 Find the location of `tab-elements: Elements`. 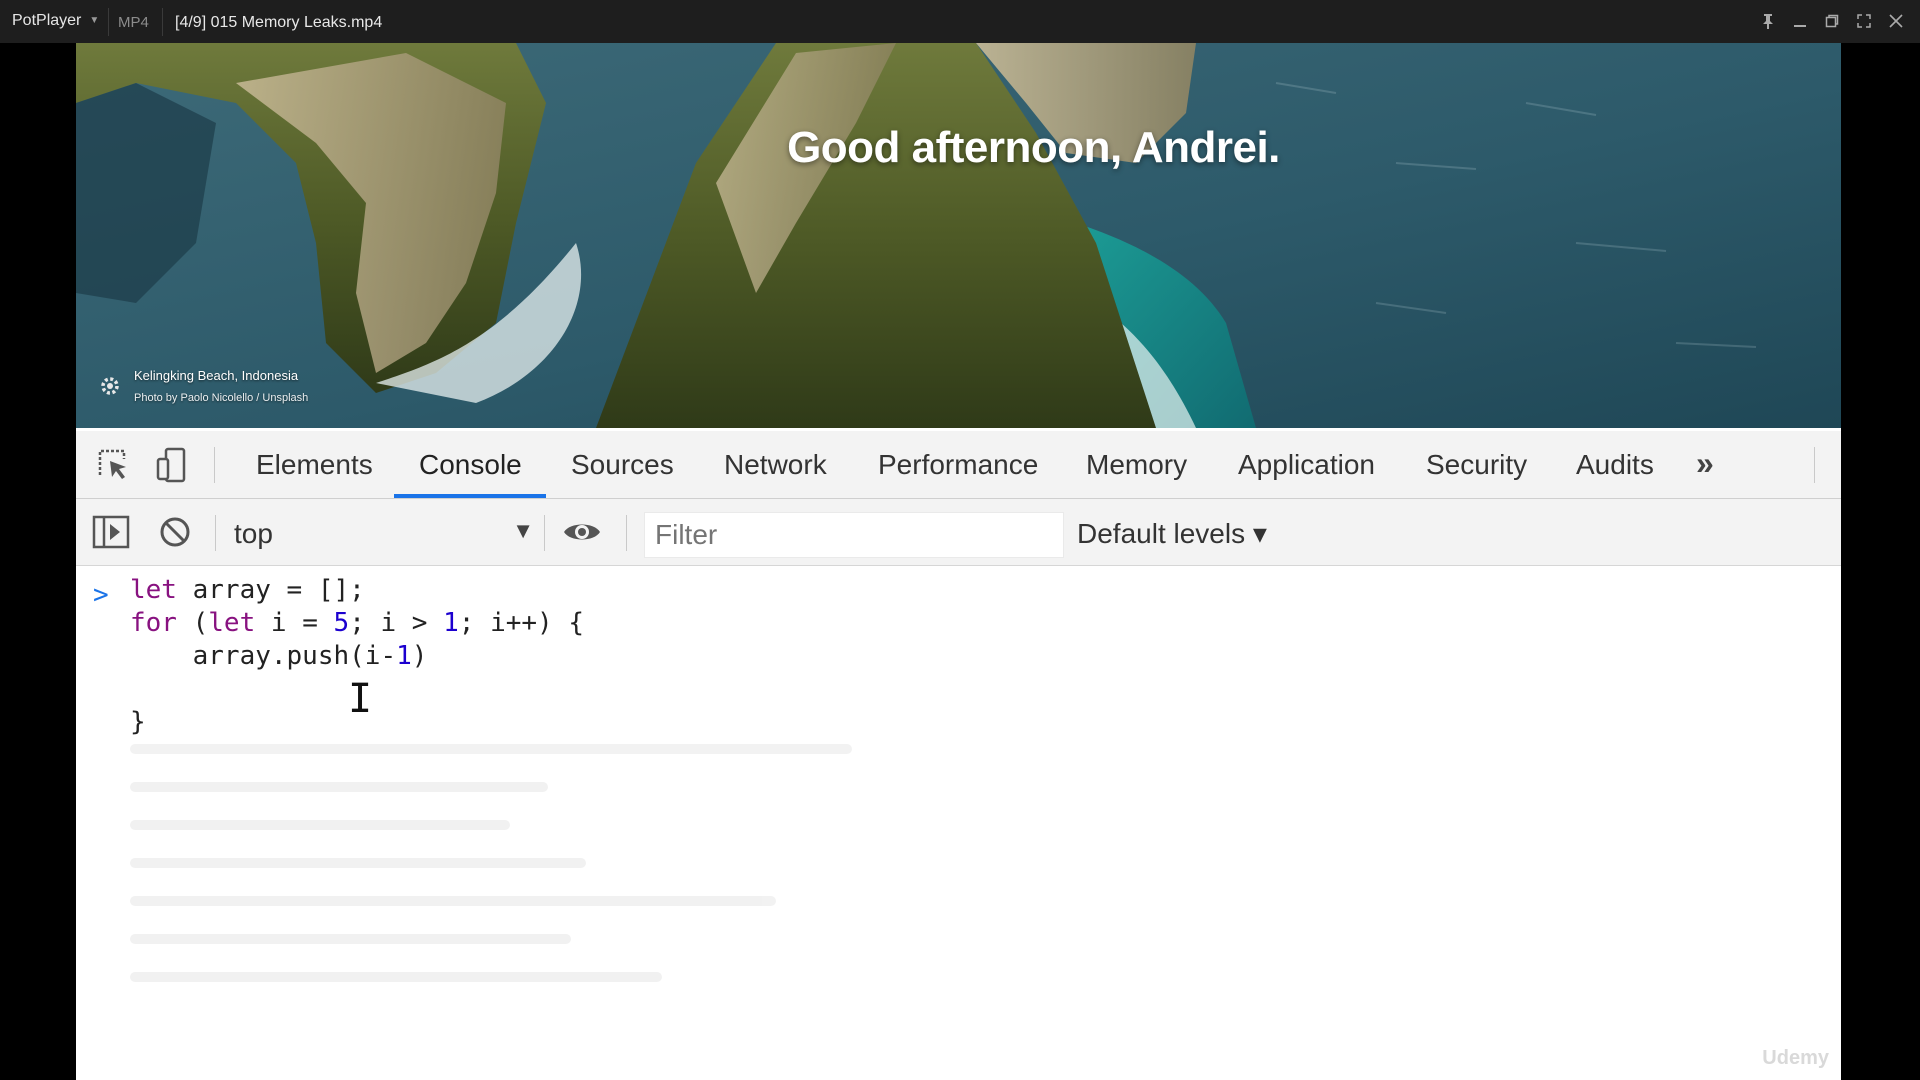

tab-elements: Elements is located at coordinates (314, 465).